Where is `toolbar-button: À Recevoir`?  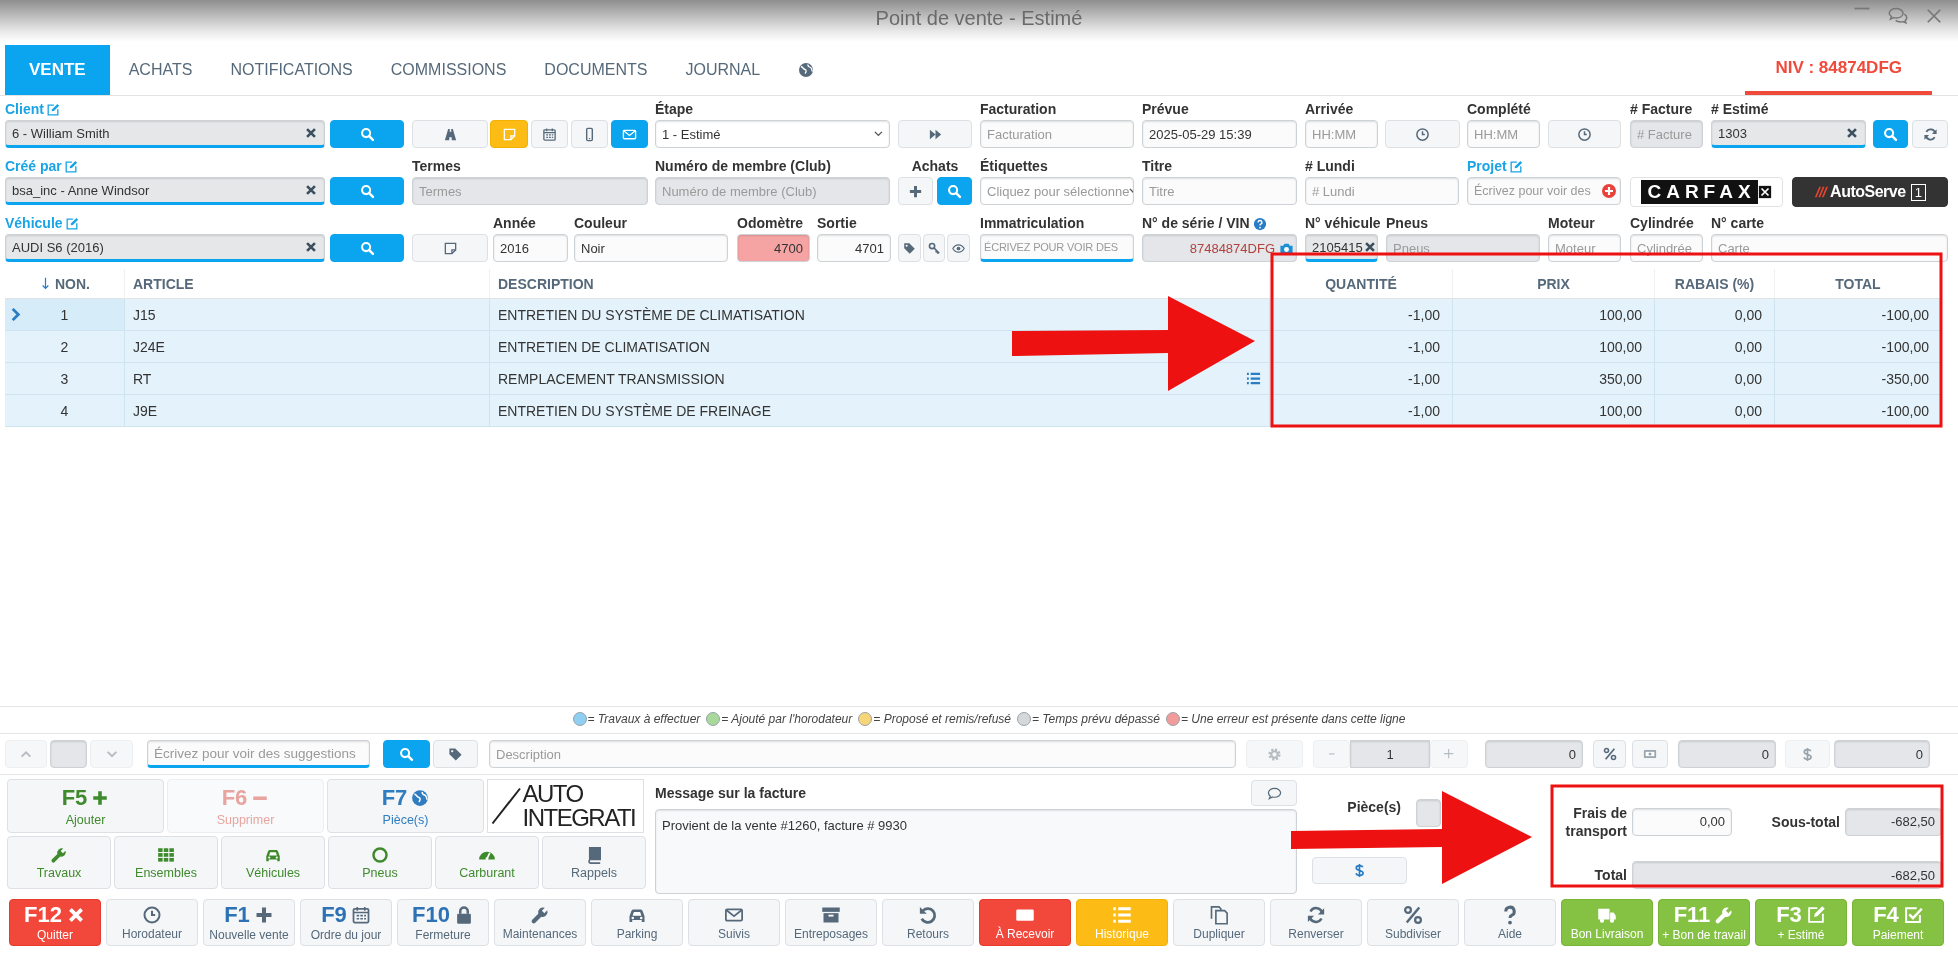 toolbar-button: À Recevoir is located at coordinates (1025, 922).